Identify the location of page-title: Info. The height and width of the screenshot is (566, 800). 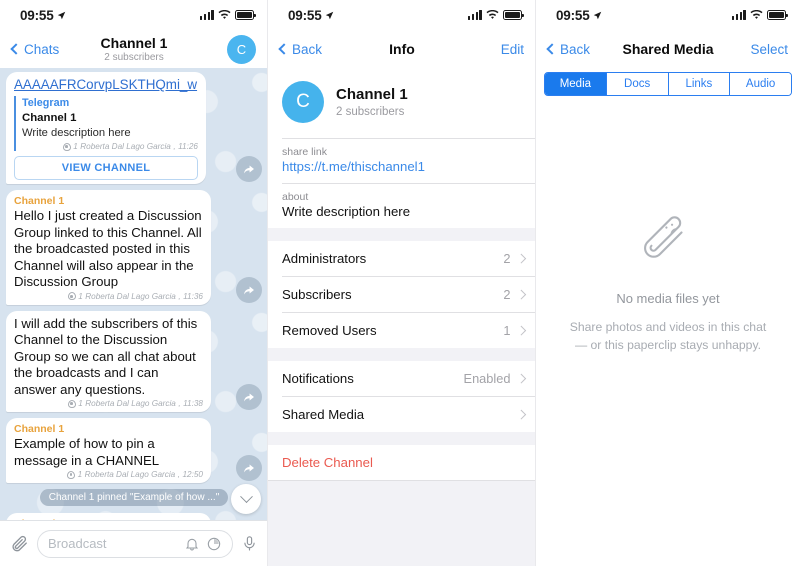
(402, 48).